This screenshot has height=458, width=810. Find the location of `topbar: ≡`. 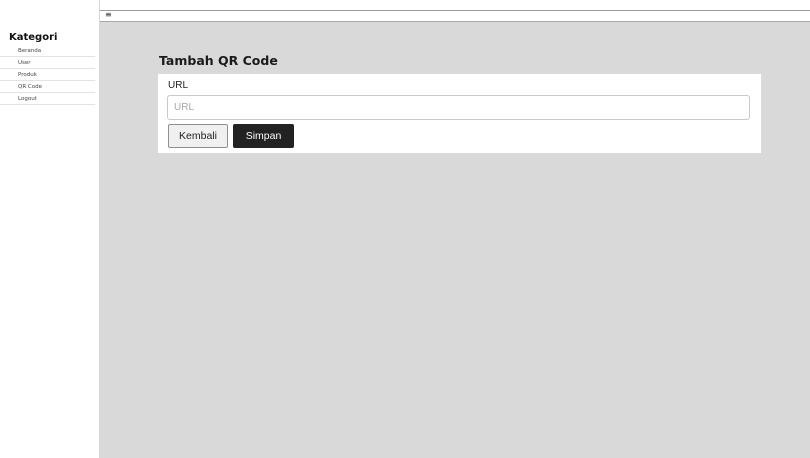

topbar: ≡ is located at coordinates (455, 16).